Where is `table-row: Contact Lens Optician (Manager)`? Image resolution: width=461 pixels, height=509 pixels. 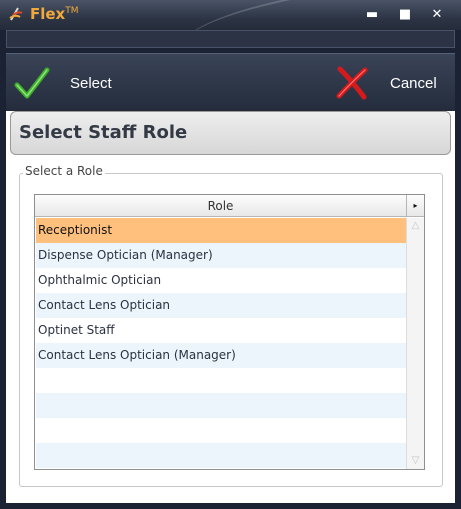
table-row: Contact Lens Optician (Manager) is located at coordinates (221, 355).